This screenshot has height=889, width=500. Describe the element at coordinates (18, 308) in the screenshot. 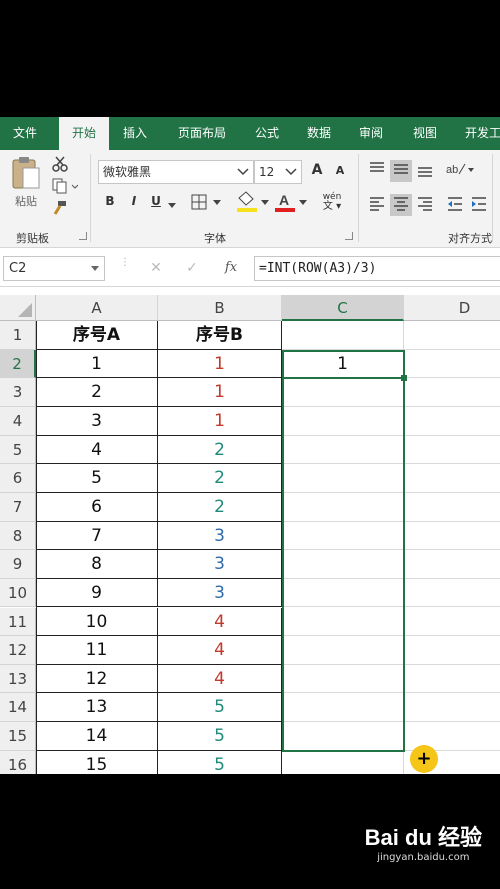

I see `select-all-button` at that location.